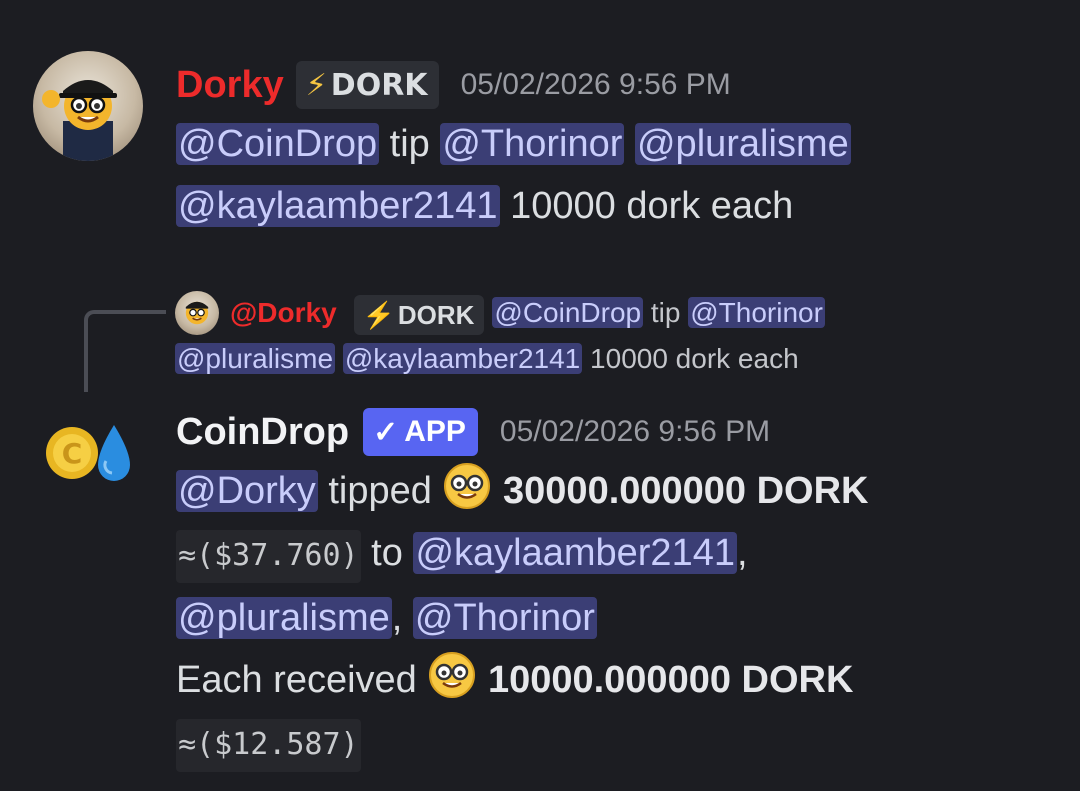 The image size is (1080, 791). I want to click on coindrop-avatar: C, so click(90, 455).